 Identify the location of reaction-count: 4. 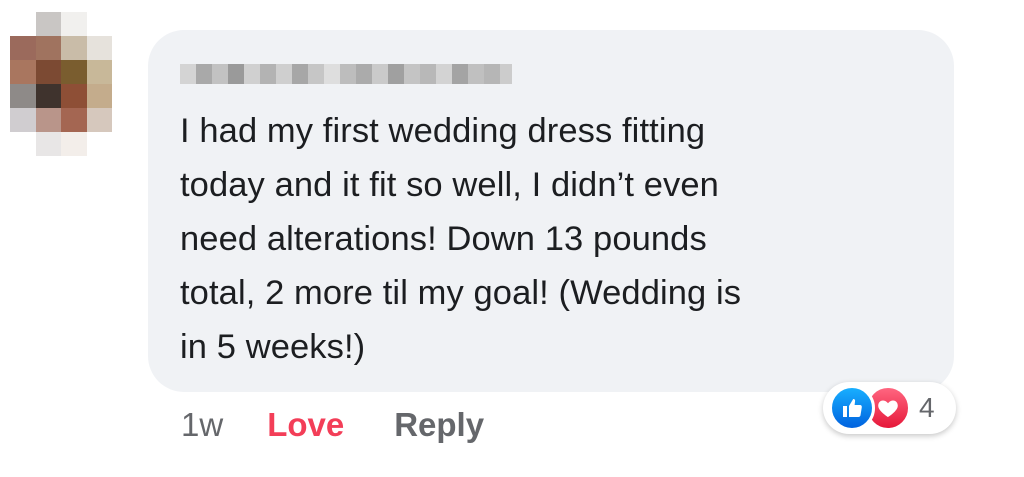
(927, 407).